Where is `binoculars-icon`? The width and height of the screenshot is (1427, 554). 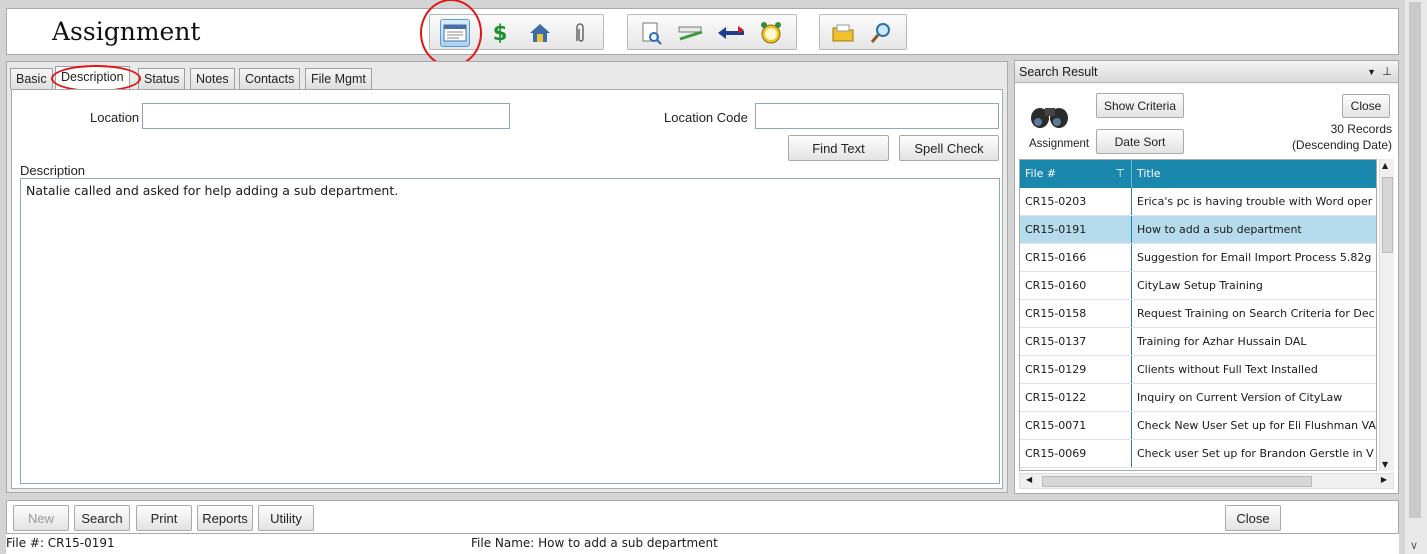 binoculars-icon is located at coordinates (1049, 118).